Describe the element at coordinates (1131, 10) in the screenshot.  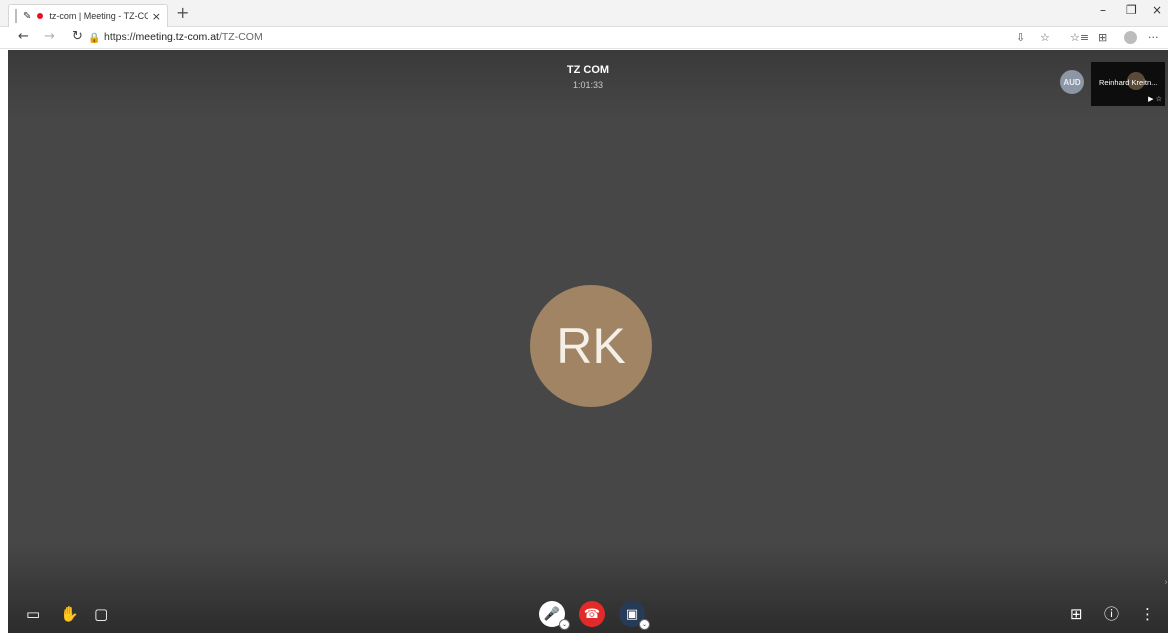
I see `restore-icon: ❐` at that location.